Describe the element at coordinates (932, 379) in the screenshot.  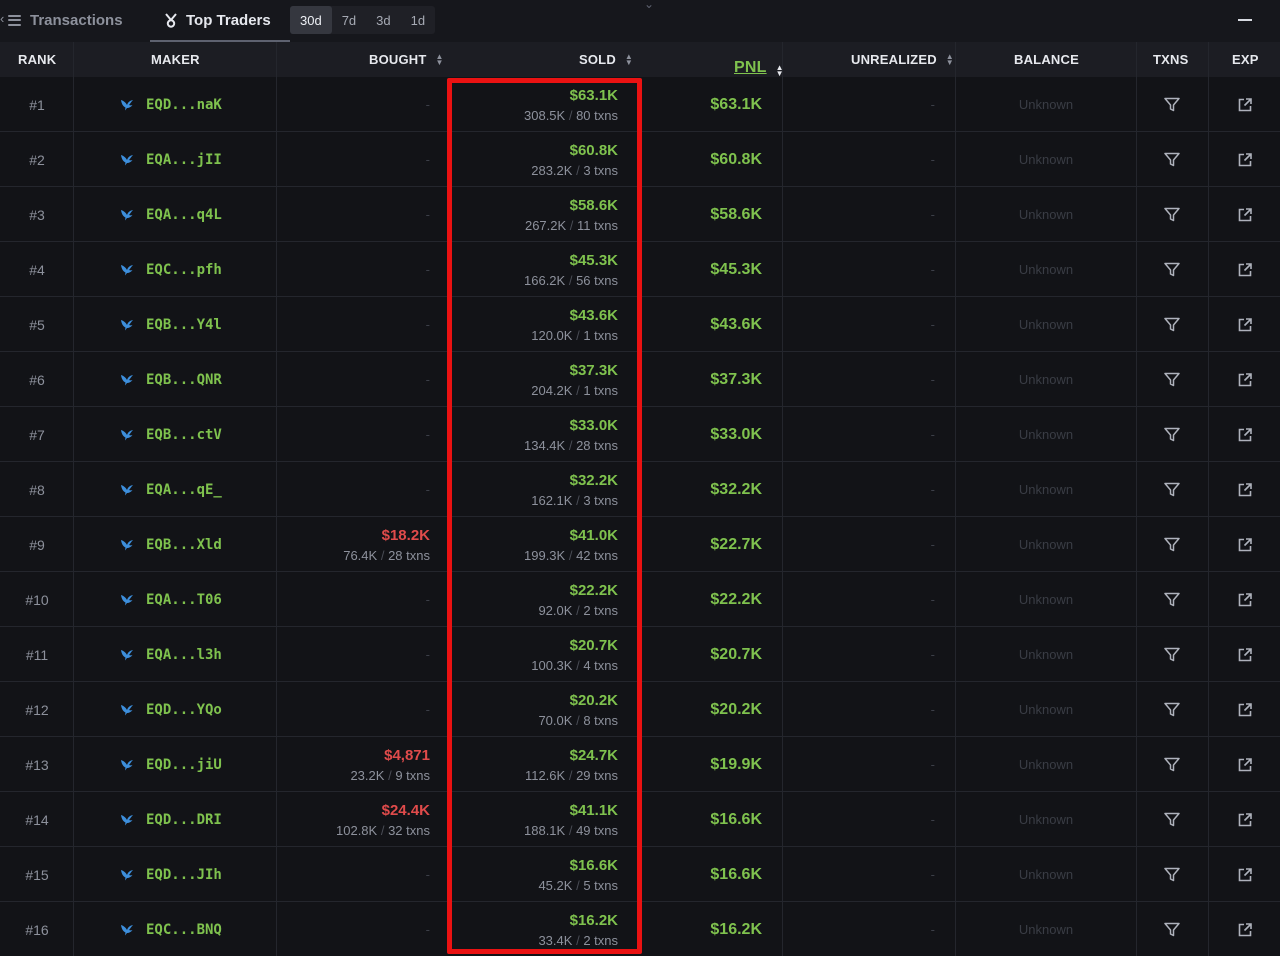
I see `unrealized-cell: -` at that location.